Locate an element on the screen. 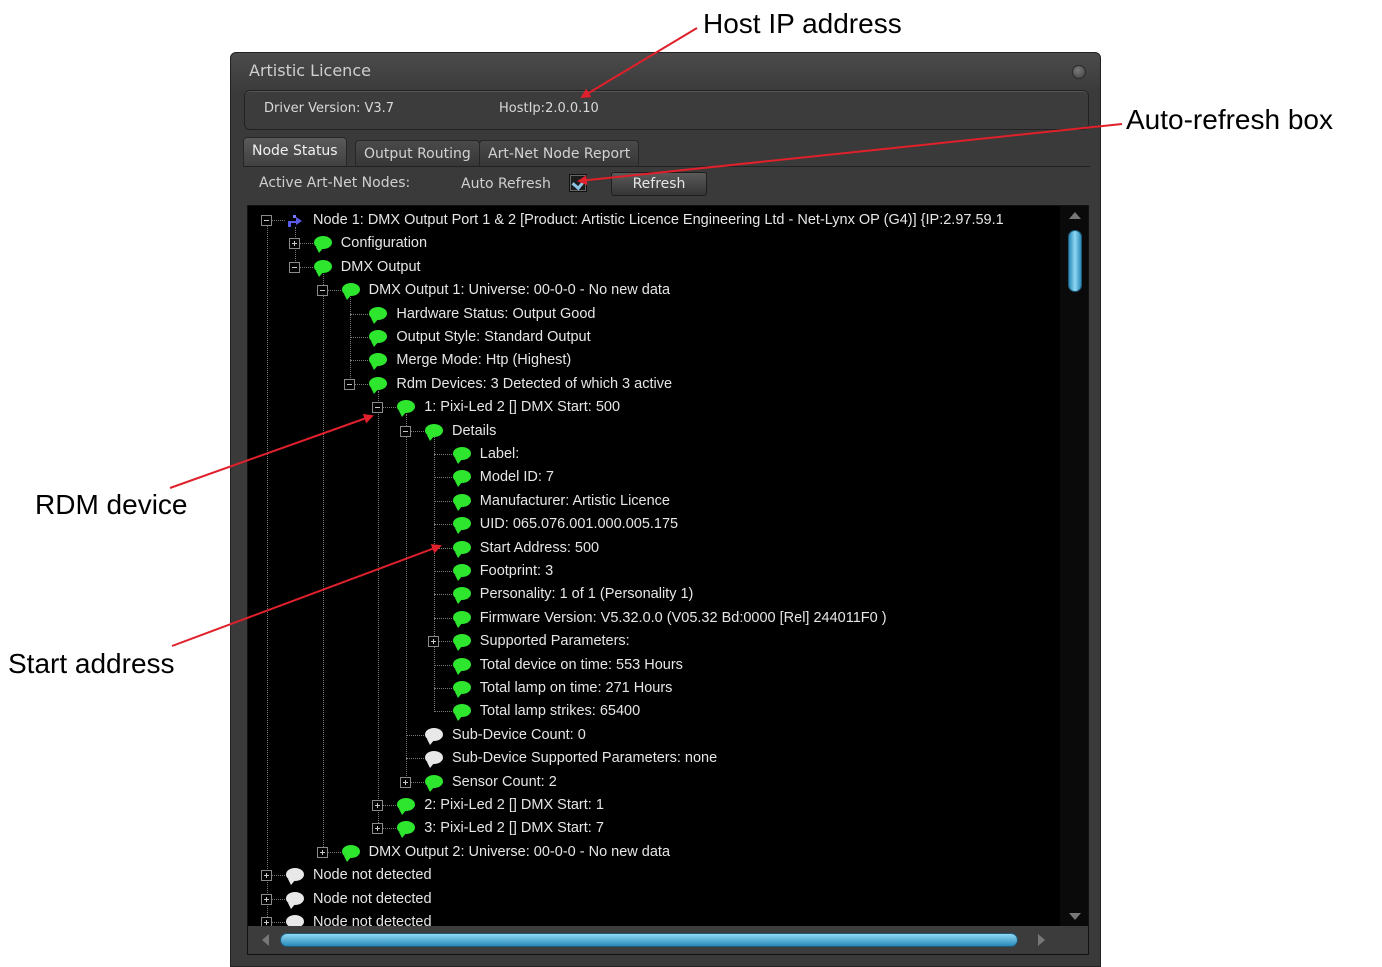 The image size is (1382, 967). tree-row-label: Merge Mode: Htp (Highest) is located at coordinates (484, 360).